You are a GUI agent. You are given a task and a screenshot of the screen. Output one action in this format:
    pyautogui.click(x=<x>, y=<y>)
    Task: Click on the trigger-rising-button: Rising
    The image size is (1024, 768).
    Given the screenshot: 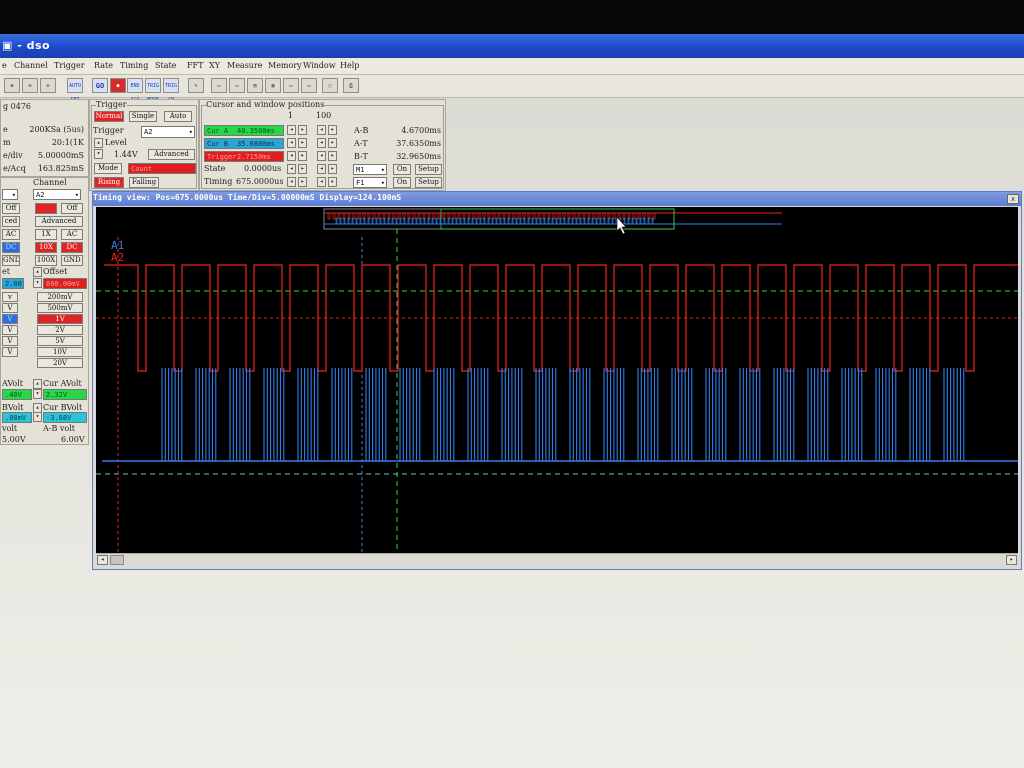 What is the action you would take?
    pyautogui.click(x=109, y=182)
    